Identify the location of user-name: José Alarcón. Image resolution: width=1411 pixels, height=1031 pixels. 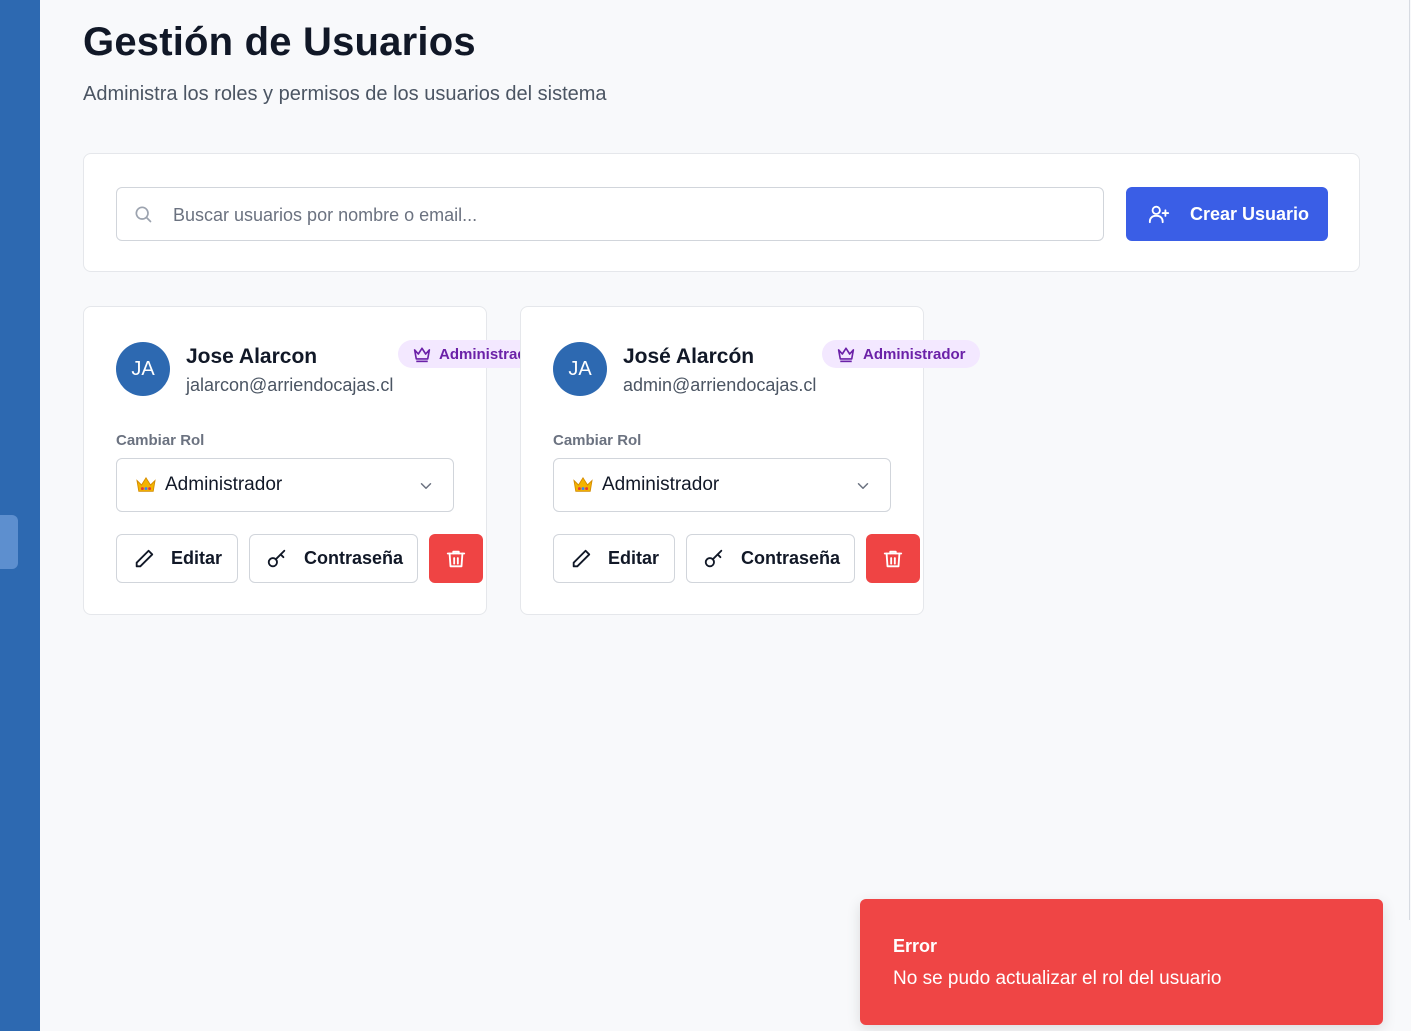
(689, 356).